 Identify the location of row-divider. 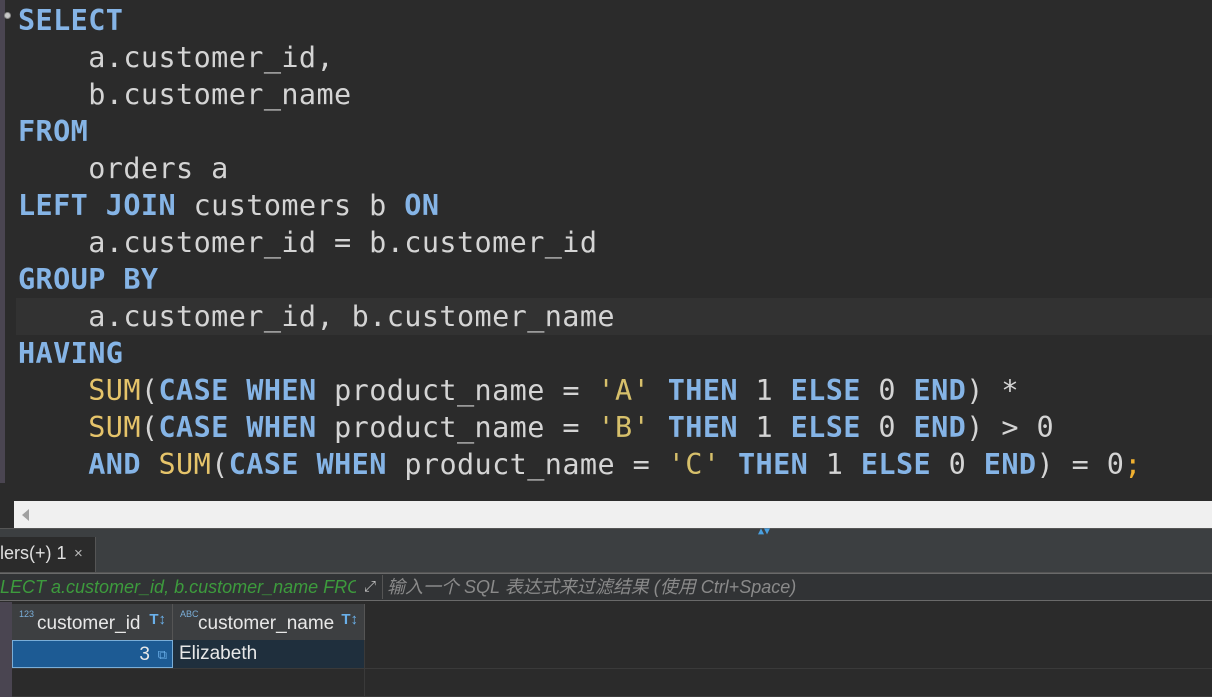
(612, 668).